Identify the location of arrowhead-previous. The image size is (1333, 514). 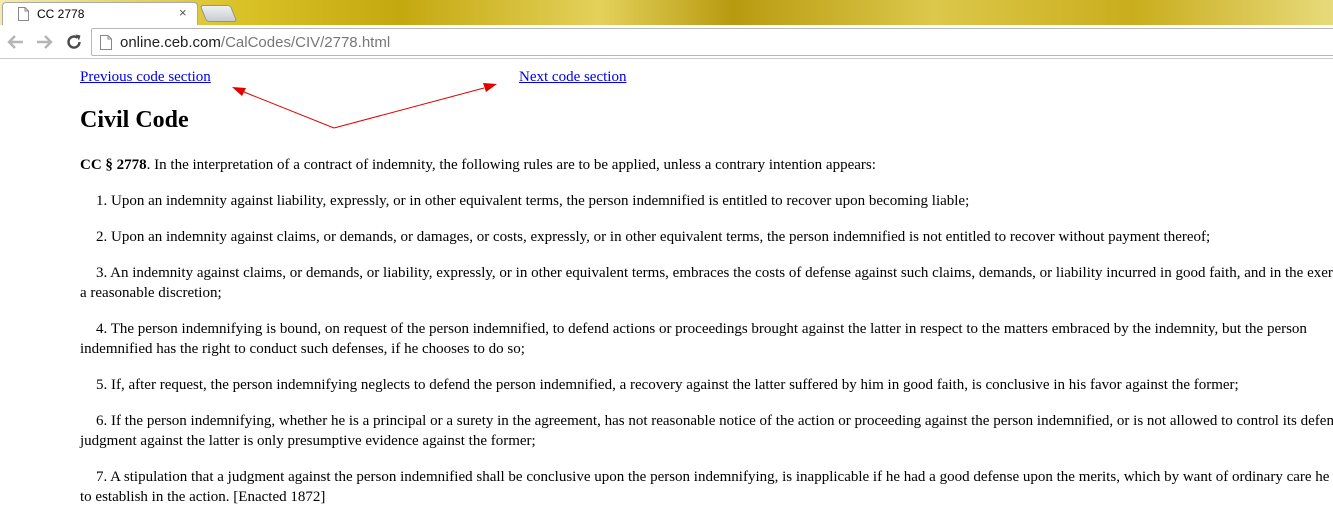
(239, 91).